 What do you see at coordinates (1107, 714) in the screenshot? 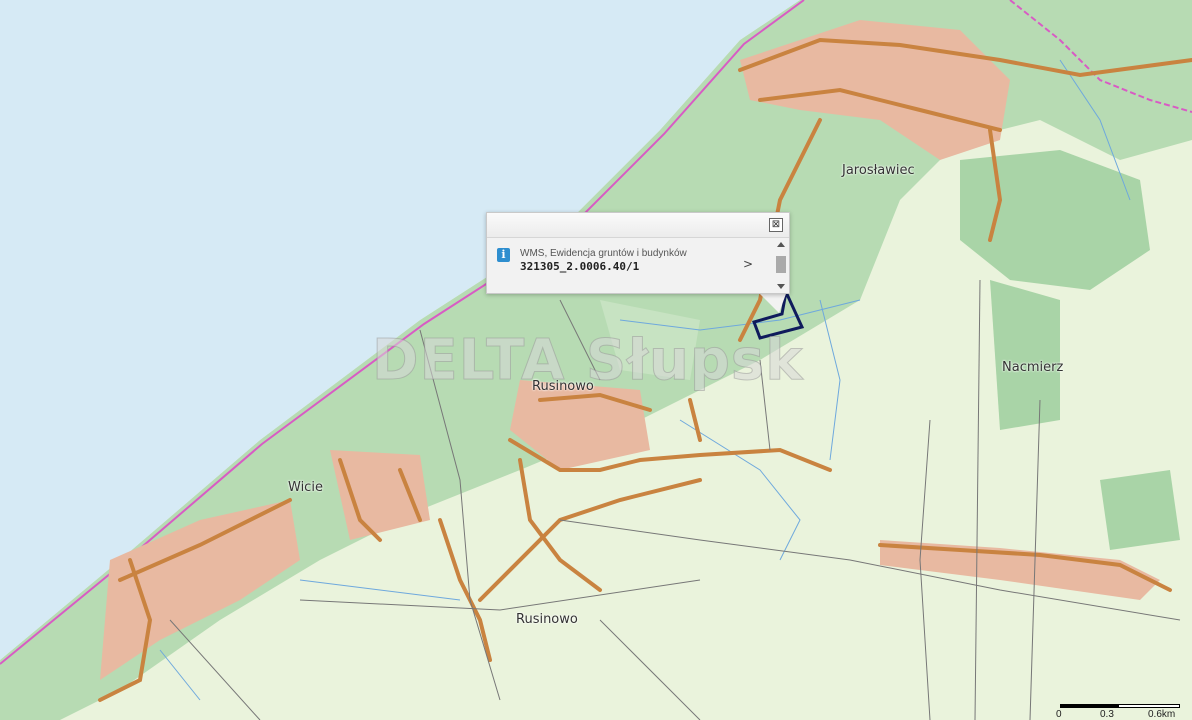
I see `scale-label: 0.3` at bounding box center [1107, 714].